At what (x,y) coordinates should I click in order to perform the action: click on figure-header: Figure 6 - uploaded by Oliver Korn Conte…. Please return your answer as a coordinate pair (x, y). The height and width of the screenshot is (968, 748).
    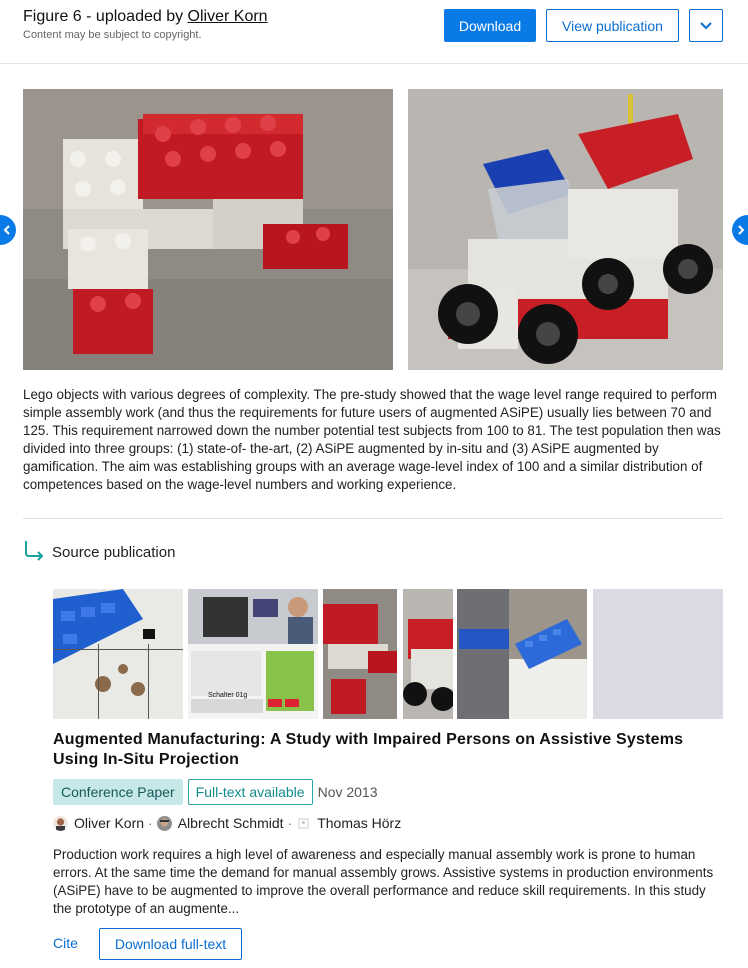
    Looking at the image, I should click on (374, 32).